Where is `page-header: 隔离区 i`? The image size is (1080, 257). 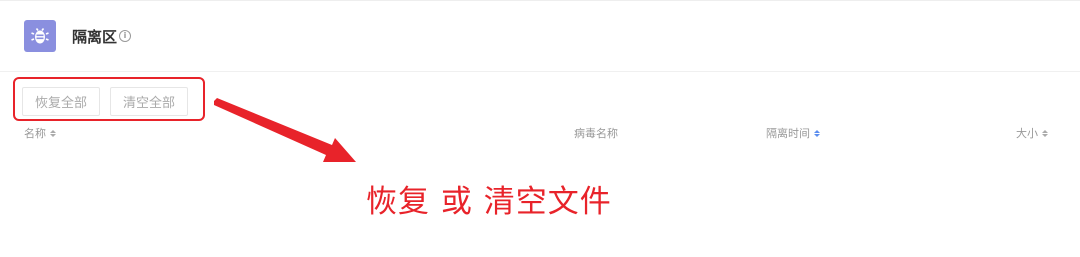
page-header: 隔离区 i is located at coordinates (78, 36).